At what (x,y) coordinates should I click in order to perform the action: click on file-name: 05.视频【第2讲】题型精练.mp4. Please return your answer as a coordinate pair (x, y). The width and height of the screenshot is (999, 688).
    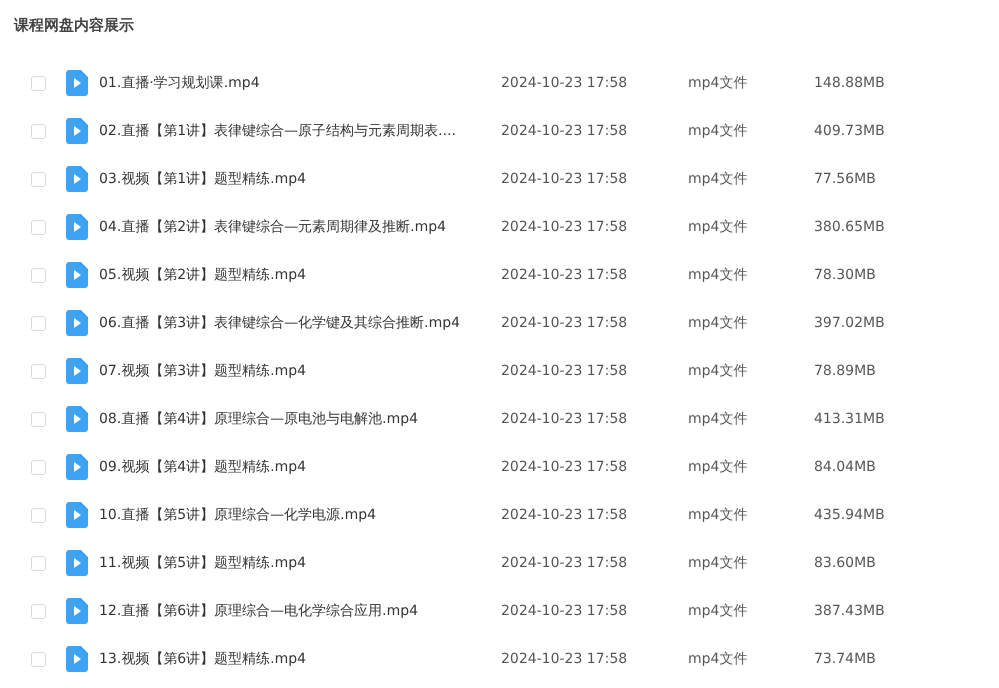
    Looking at the image, I should click on (300, 275).